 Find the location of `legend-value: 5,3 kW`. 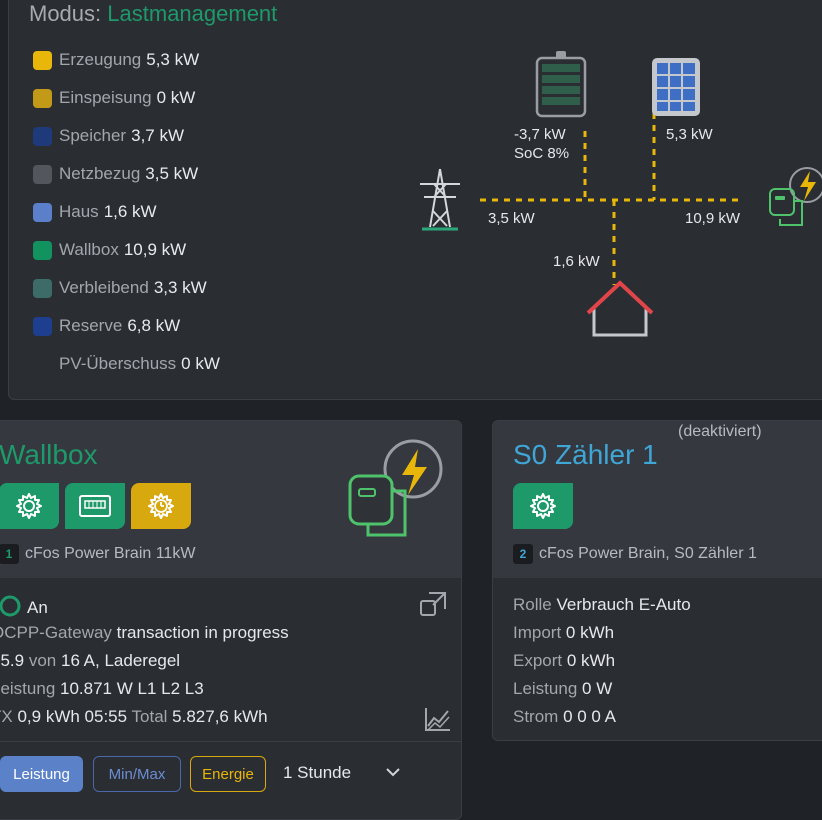

legend-value: 5,3 kW is located at coordinates (173, 59).